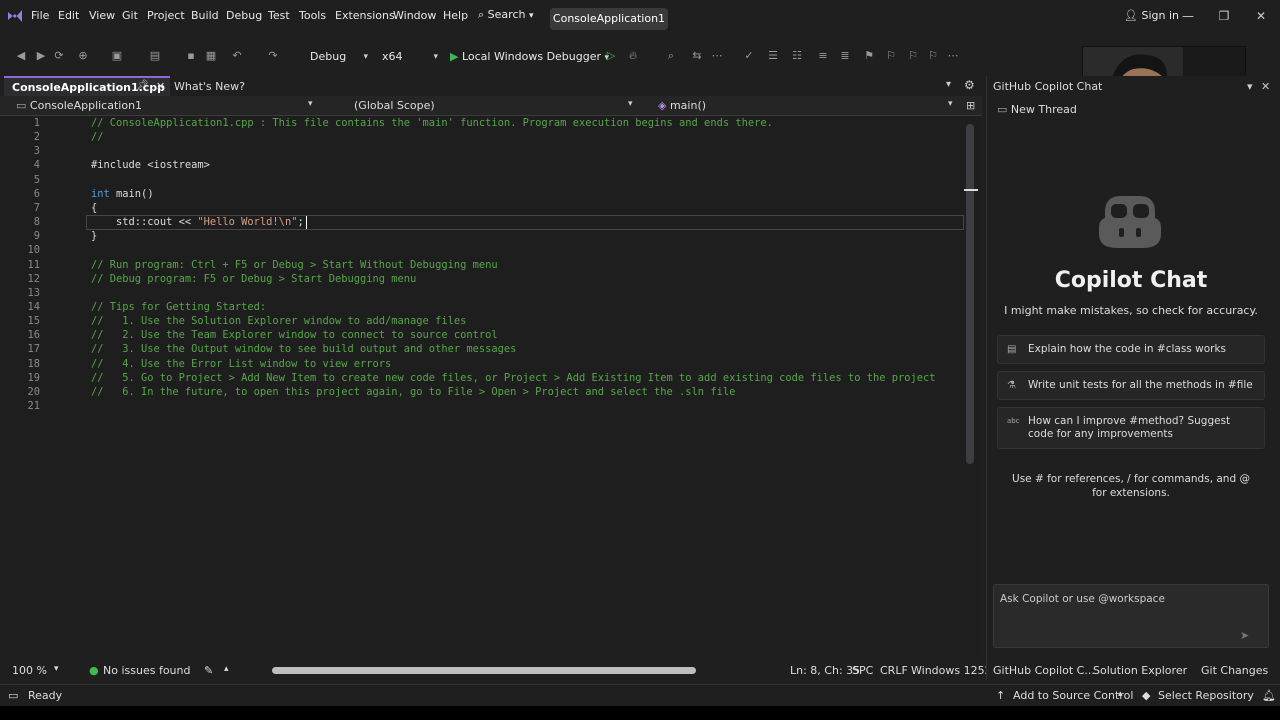 The width and height of the screenshot is (1280, 720). I want to click on back-icon: ◀, so click(21, 56).